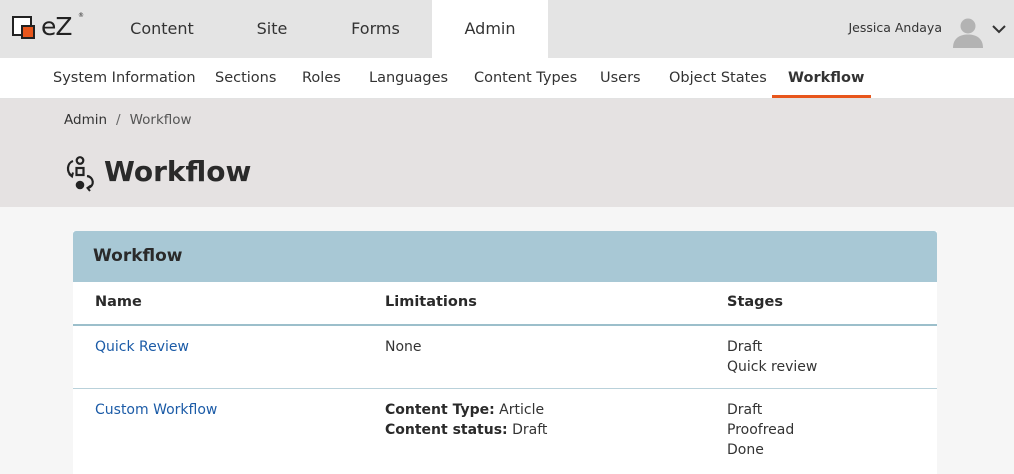  I want to click on column-header-limitations: Limitations, so click(431, 302).